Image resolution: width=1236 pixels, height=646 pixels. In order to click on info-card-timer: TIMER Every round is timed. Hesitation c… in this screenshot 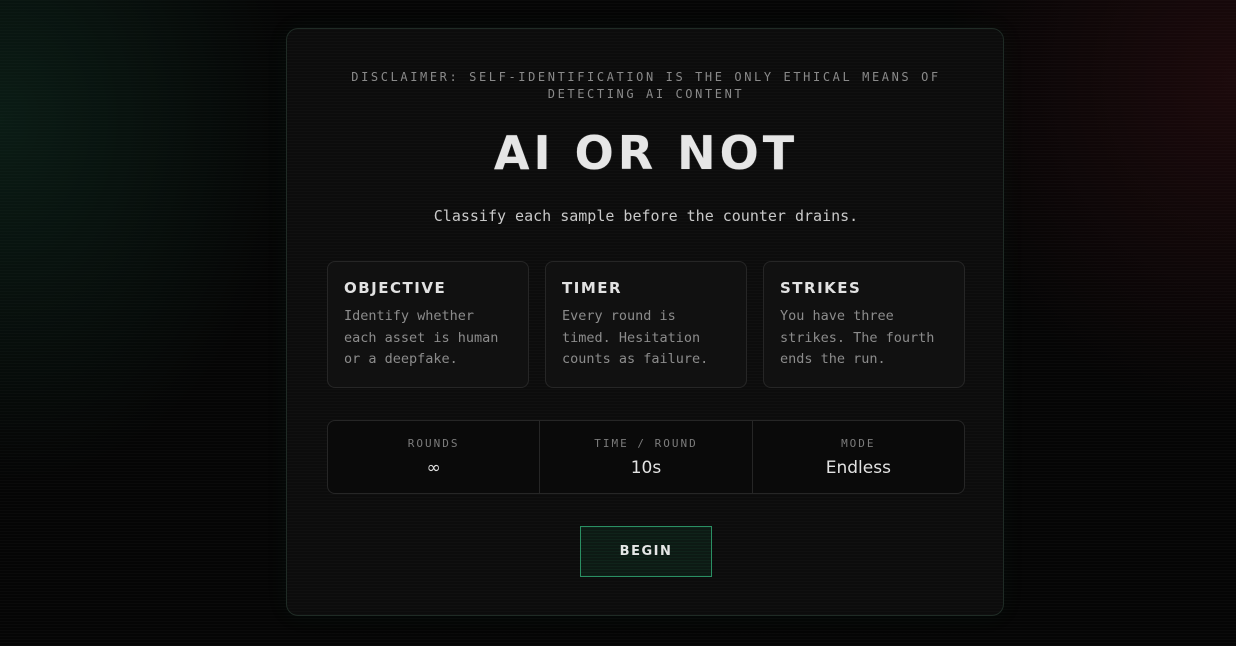, I will do `click(646, 324)`.